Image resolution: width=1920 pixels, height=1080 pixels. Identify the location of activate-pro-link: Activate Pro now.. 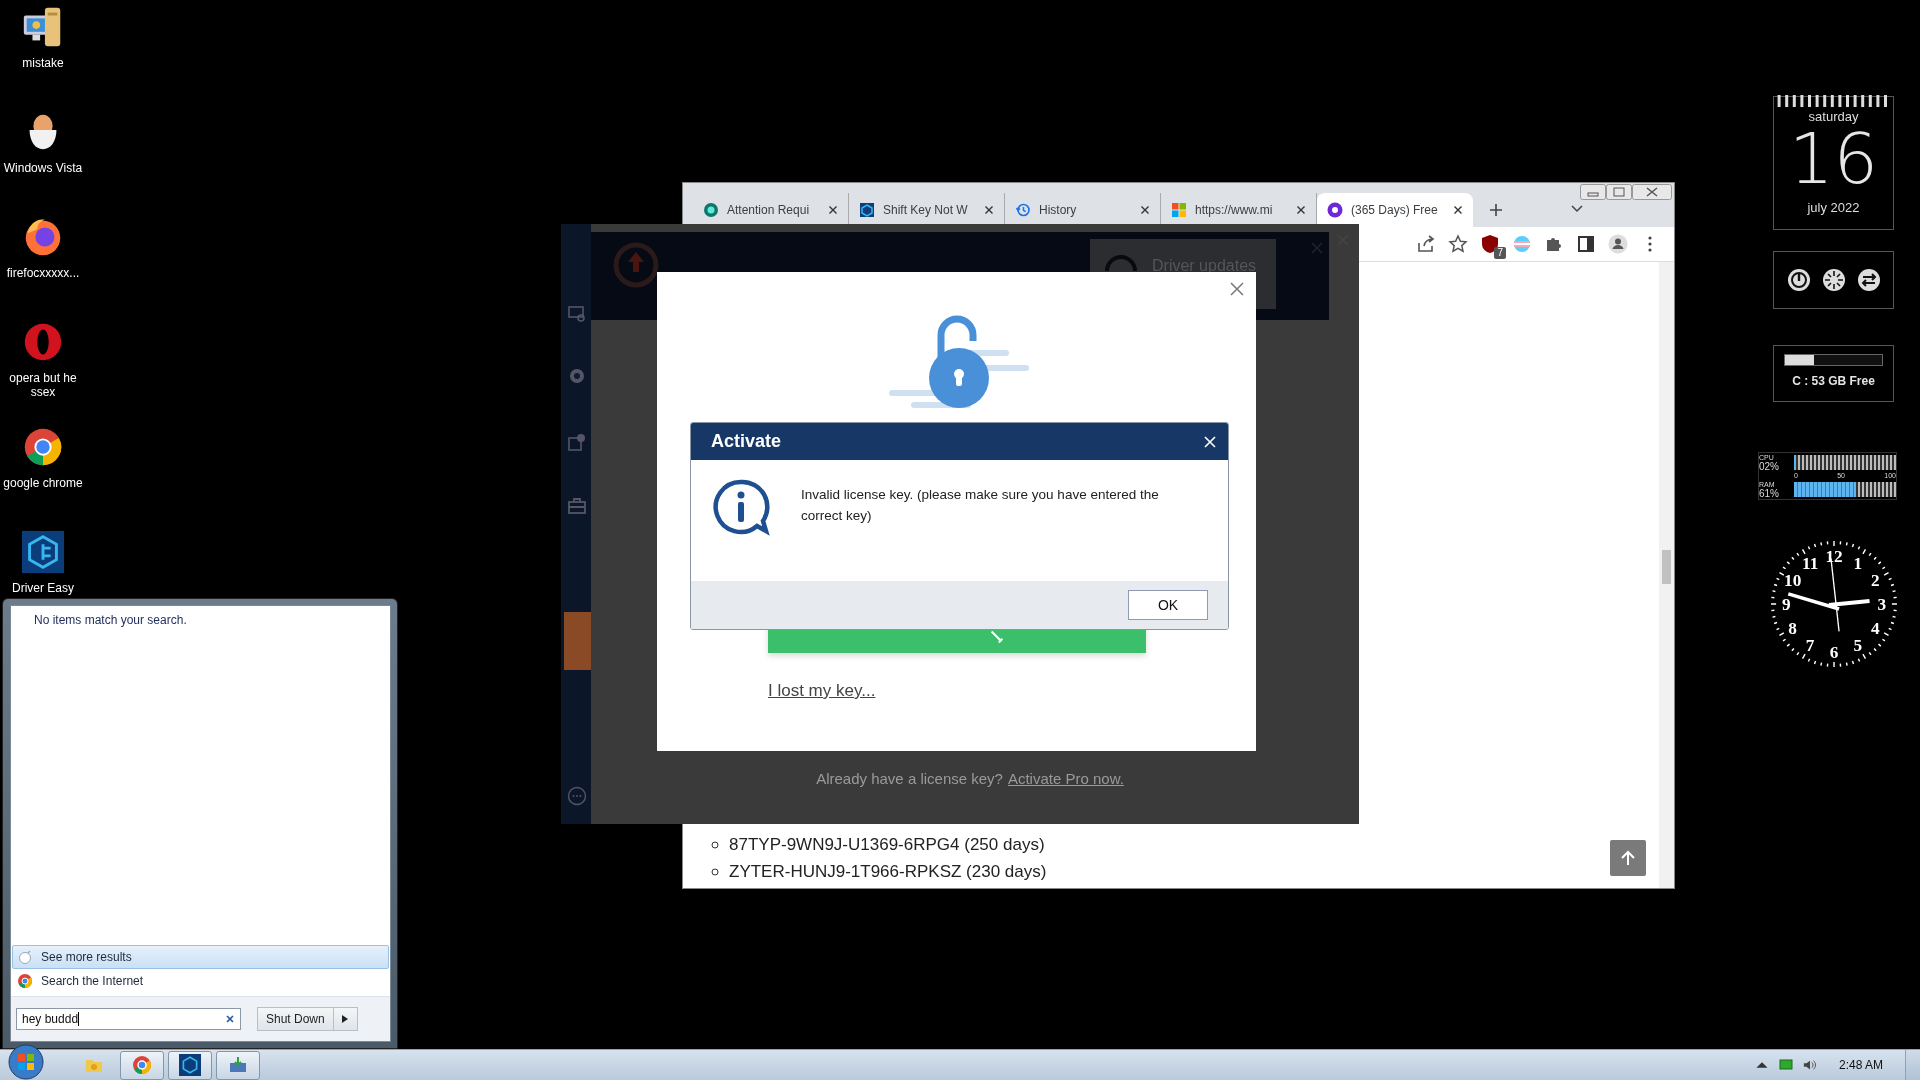
(1065, 778).